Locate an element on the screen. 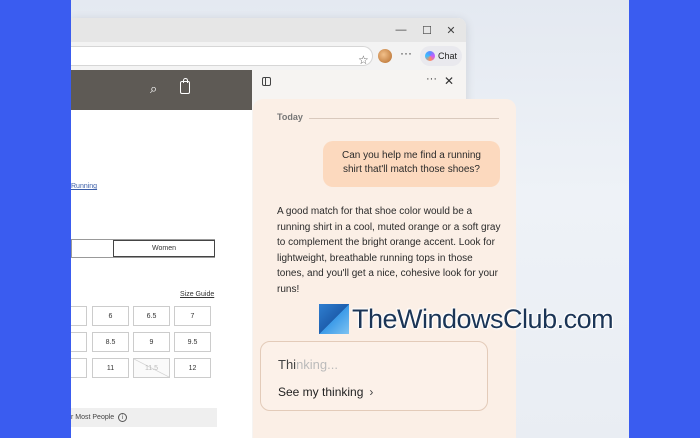  profile-avatar is located at coordinates (385, 56).